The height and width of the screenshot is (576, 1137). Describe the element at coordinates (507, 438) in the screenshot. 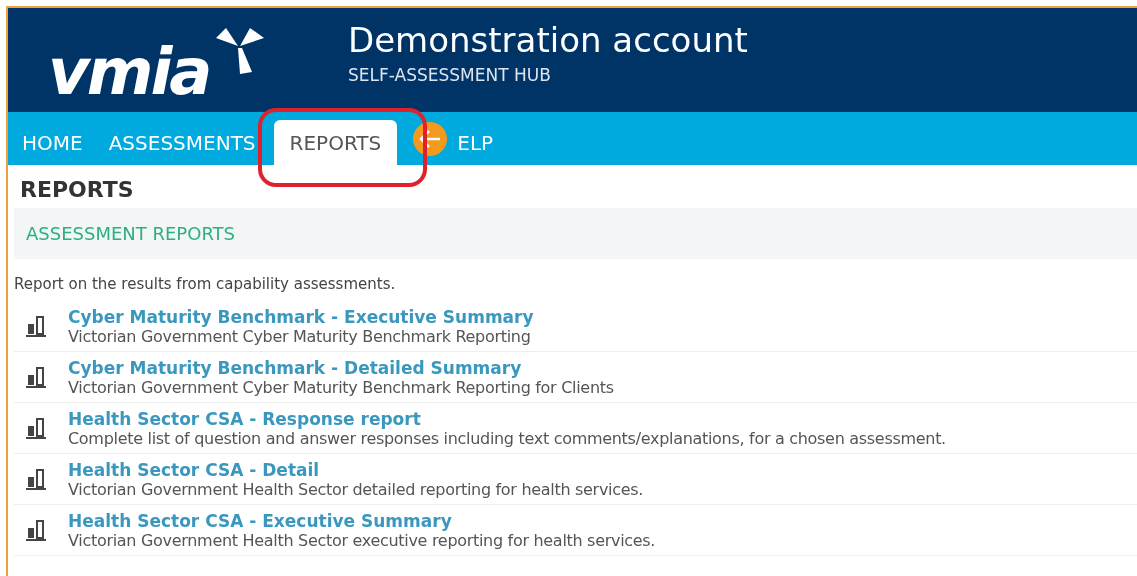

I see `report-description: Complete list of question and answer responses including text comments/explanations, for a chosen assessment.` at that location.